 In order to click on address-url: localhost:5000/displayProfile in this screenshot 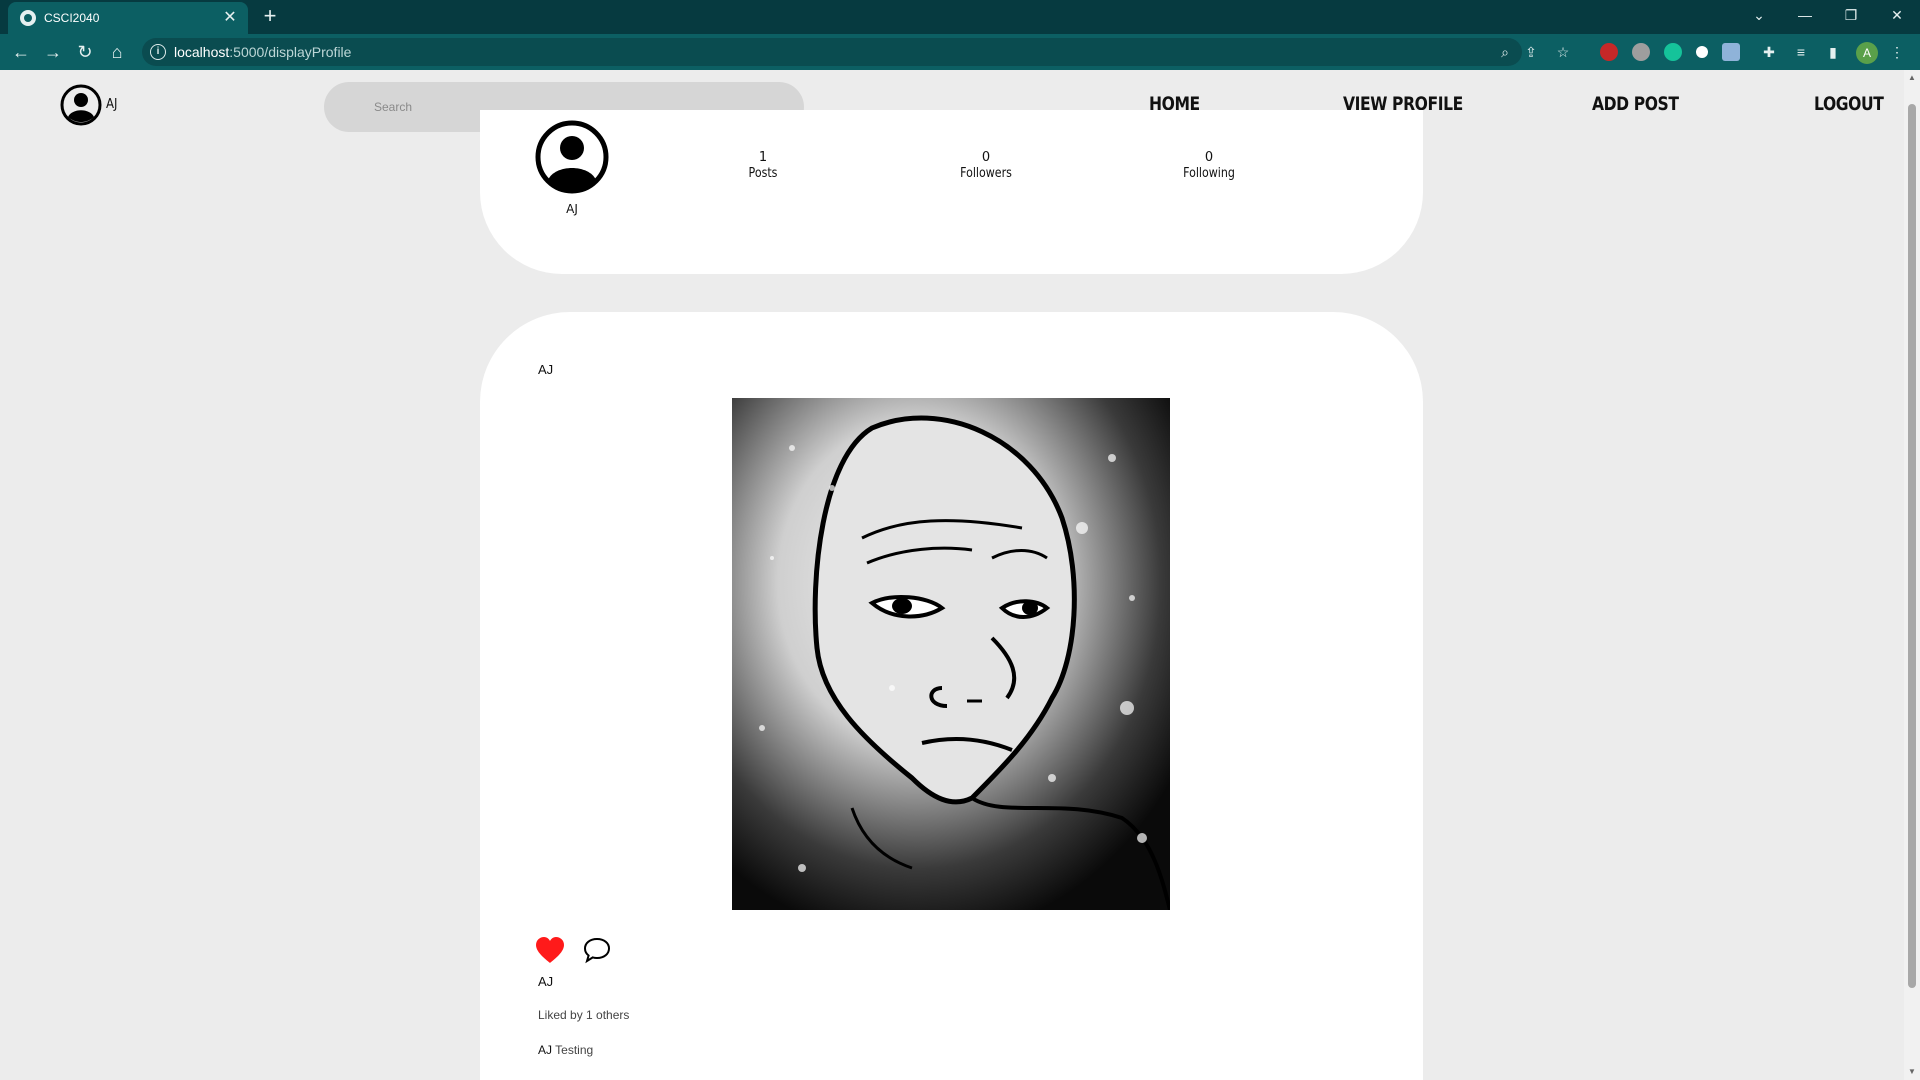, I will do `click(263, 52)`.